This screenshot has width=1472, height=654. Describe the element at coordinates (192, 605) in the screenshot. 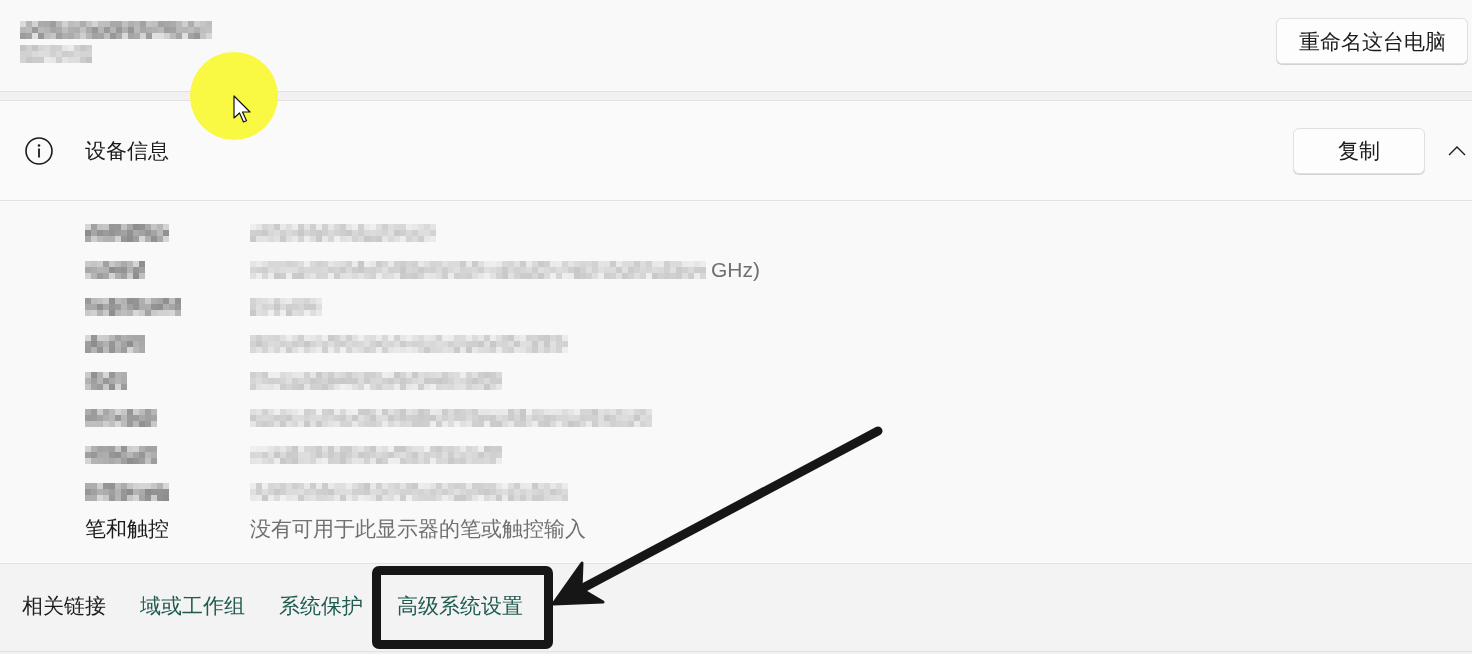

I see `related-link: 域或工作组` at that location.